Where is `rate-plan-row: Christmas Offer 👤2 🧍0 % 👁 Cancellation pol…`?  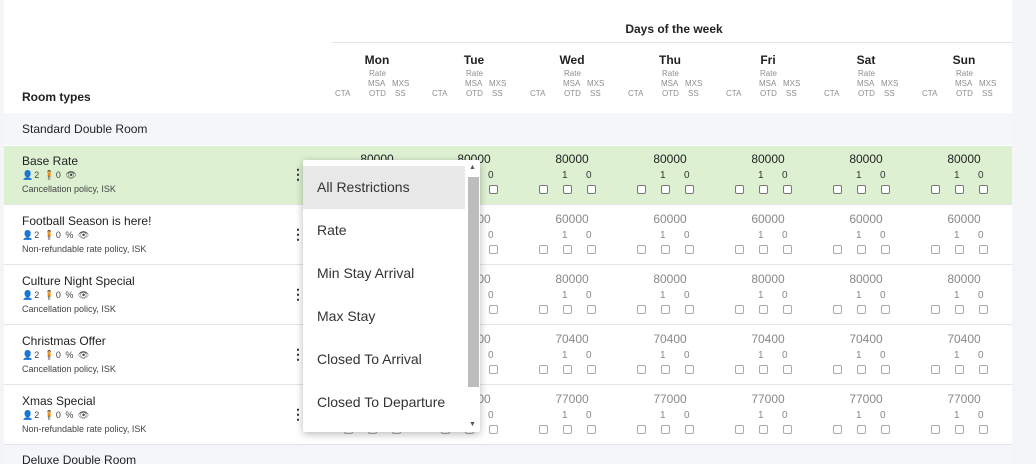 rate-plan-row: Christmas Offer 👤2 🧍0 % 👁 Cancellation pol… is located at coordinates (508, 355).